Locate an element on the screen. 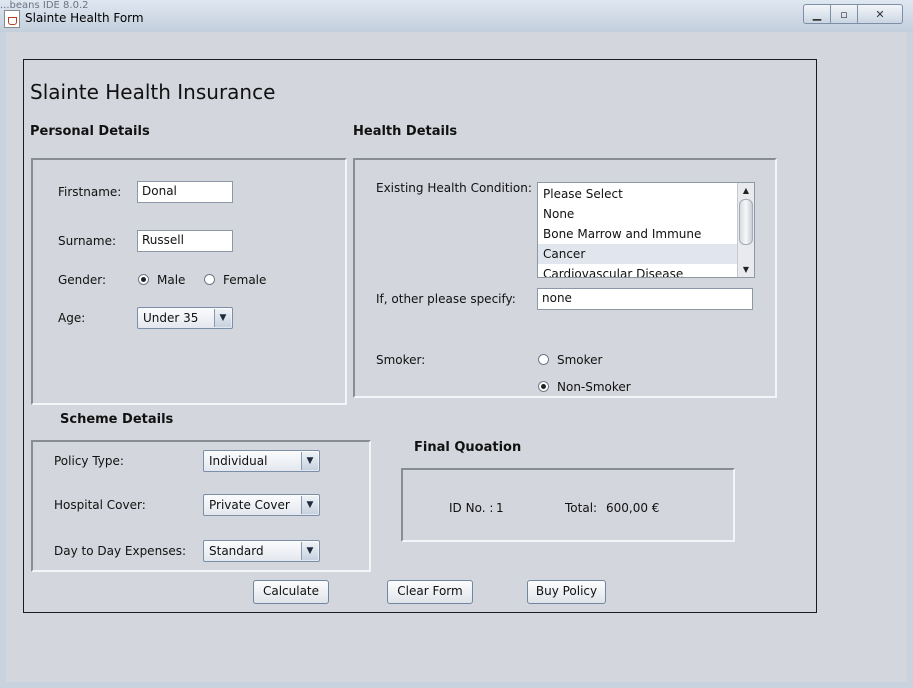 The image size is (913, 688). condition-label: Existing Health Condition: is located at coordinates (454, 188).